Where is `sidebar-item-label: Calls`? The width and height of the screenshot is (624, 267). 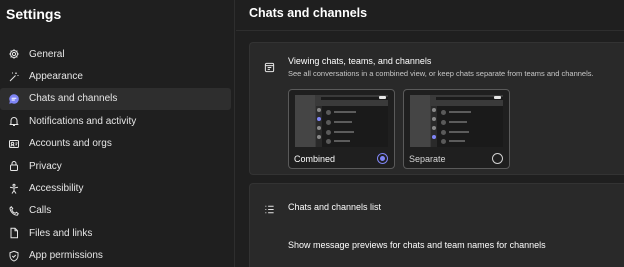
sidebar-item-label: Calls is located at coordinates (40, 211).